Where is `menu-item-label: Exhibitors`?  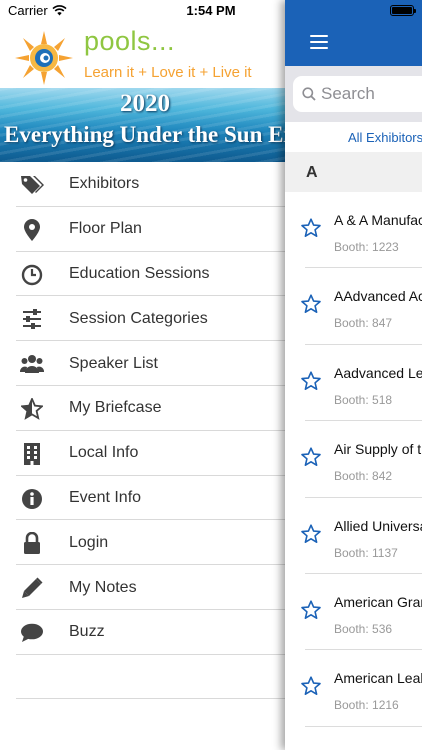 menu-item-label: Exhibitors is located at coordinates (104, 184).